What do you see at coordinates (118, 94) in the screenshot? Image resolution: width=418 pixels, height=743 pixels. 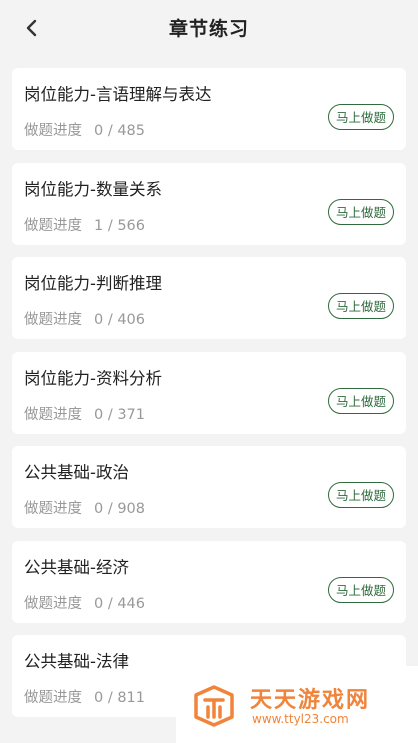 I see `chapter-title: 岗位能力-言语理解与表达` at bounding box center [118, 94].